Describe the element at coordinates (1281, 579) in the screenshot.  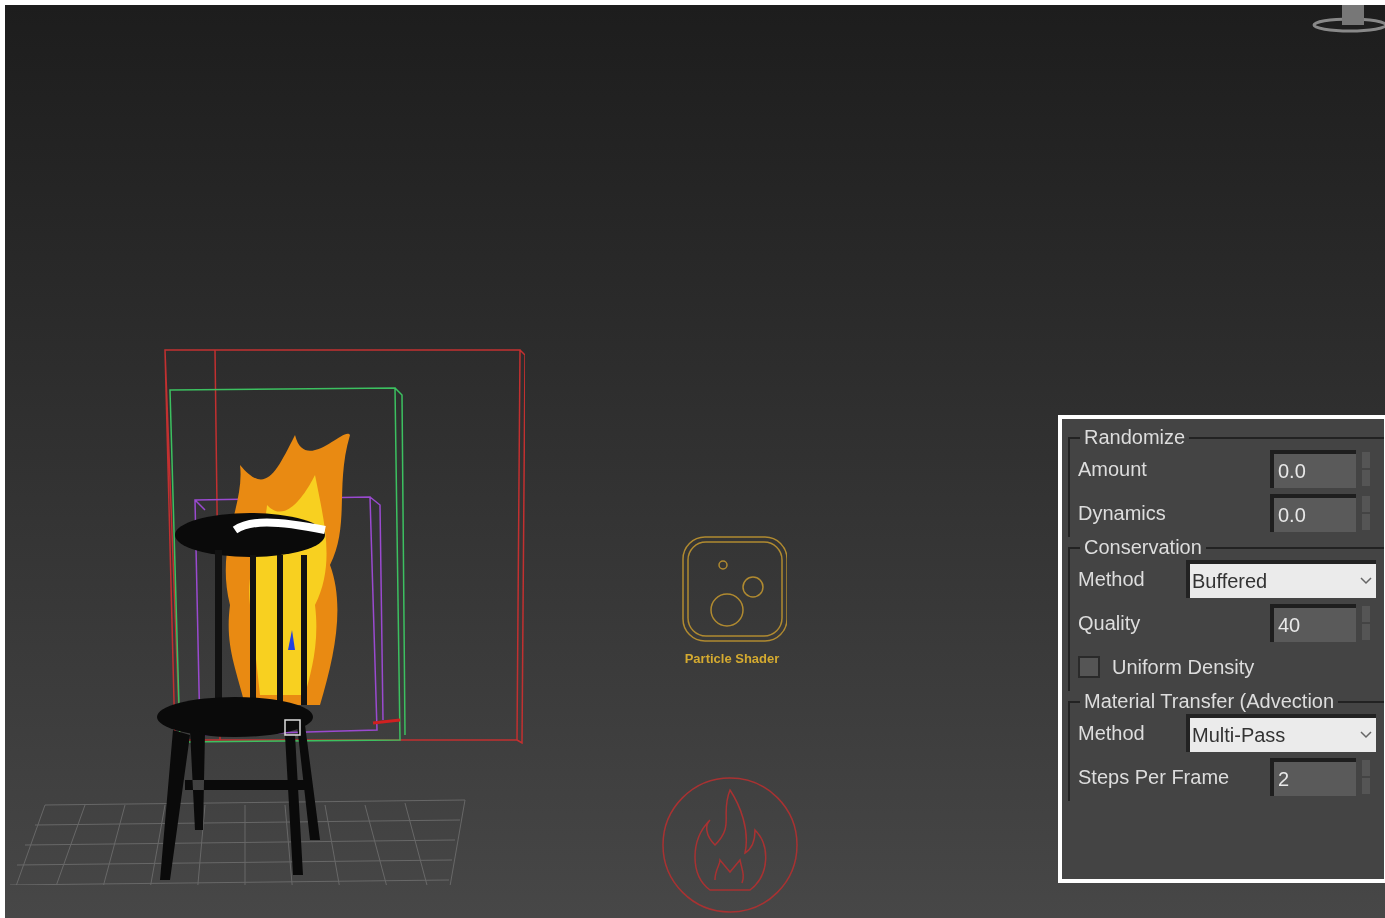
I see `method-dropdown: Buffered` at that location.